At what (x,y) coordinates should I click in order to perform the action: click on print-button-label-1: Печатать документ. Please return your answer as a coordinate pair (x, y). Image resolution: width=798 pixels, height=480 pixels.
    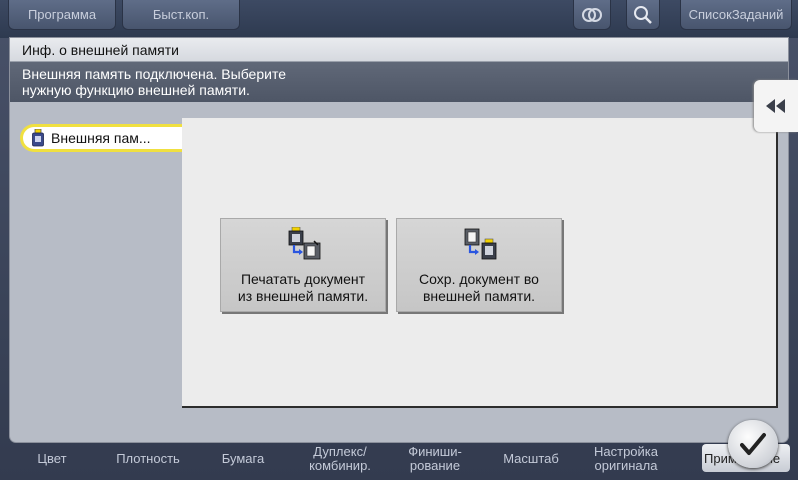
    Looking at the image, I should click on (303, 279).